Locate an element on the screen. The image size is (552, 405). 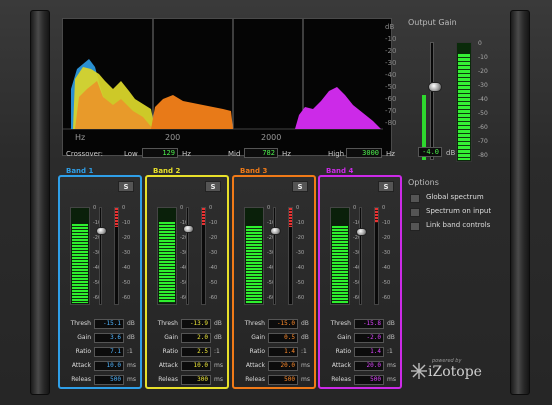
band-gain-reduction-meter is located at coordinates (290, 256).